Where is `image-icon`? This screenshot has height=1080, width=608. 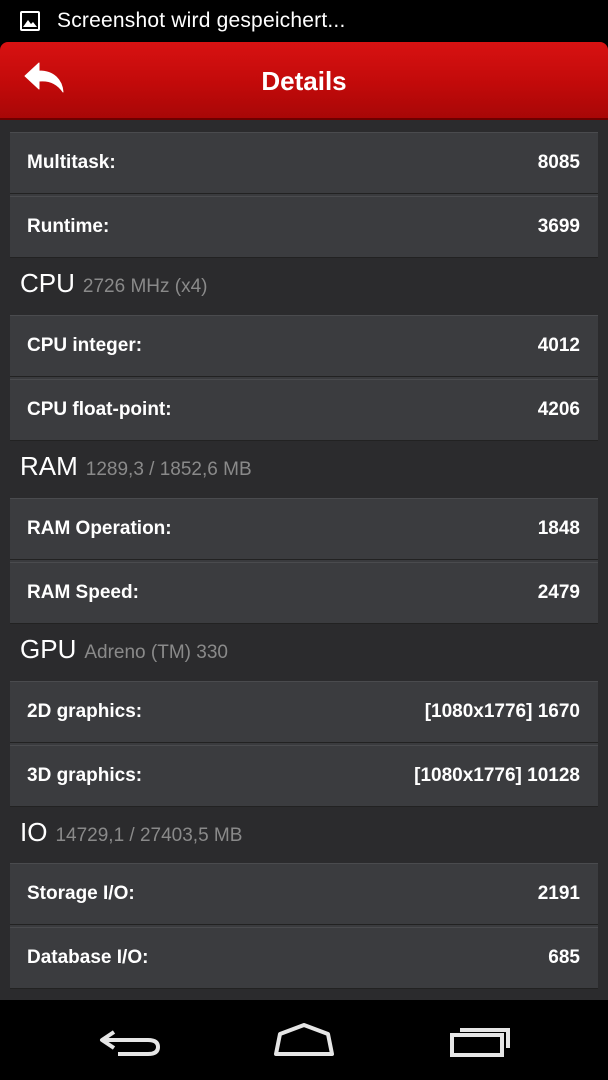 image-icon is located at coordinates (30, 21).